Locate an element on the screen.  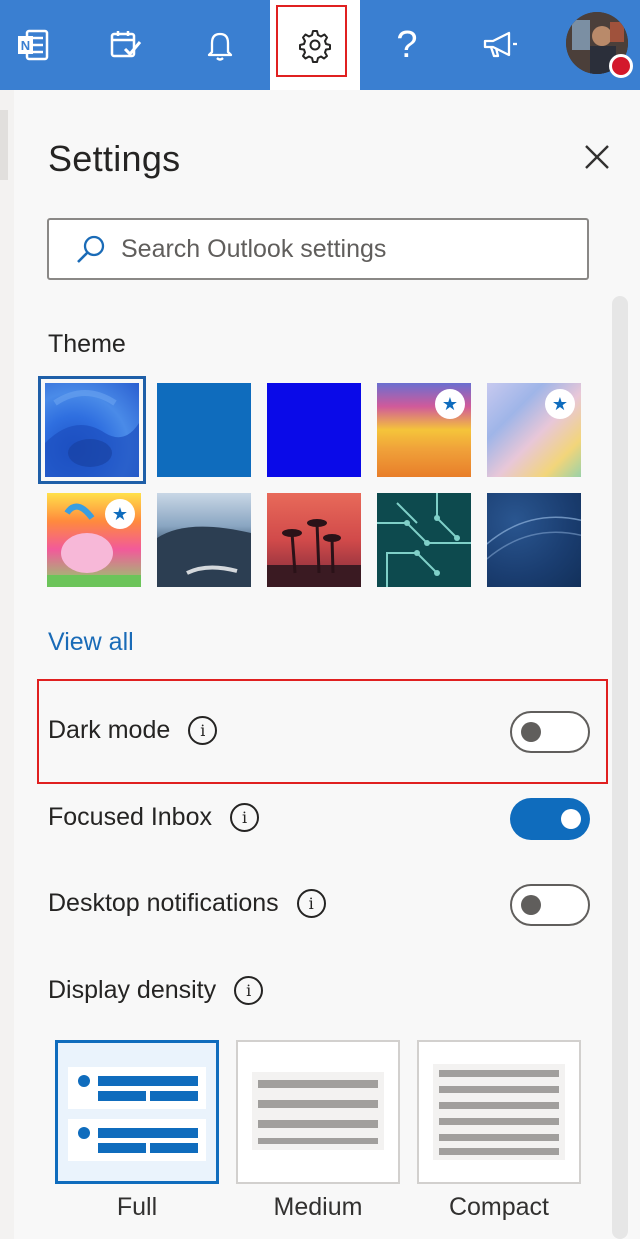
presence-status-dot is located at coordinates (621, 66).